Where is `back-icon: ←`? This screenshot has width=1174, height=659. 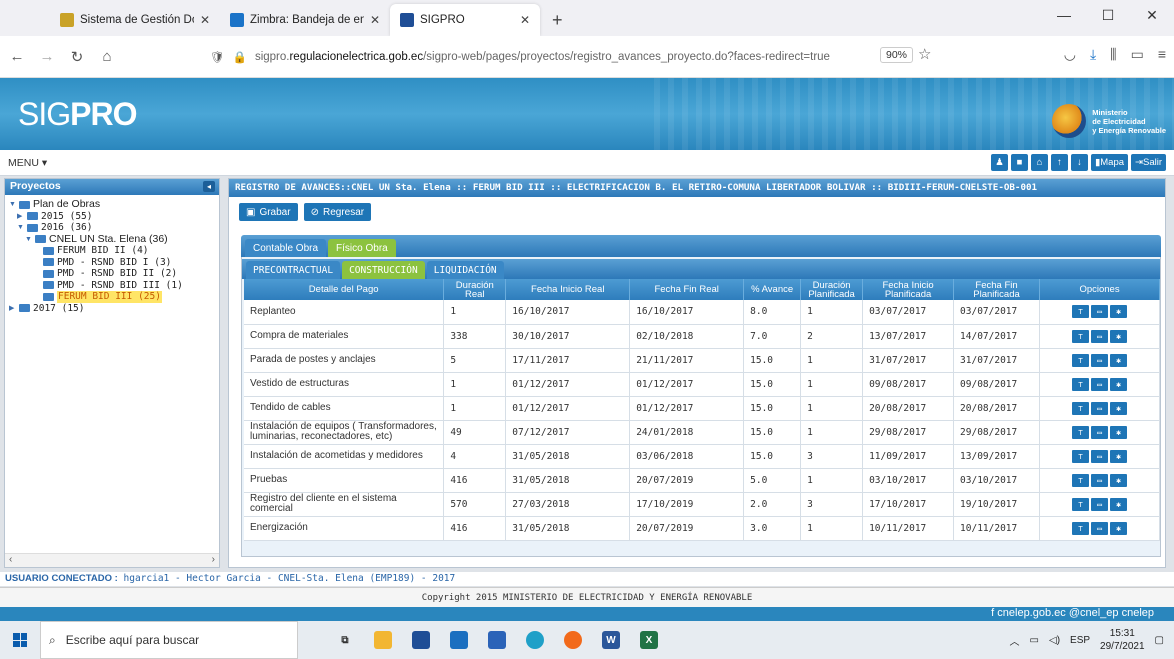
back-icon: ← is located at coordinates (17, 57).